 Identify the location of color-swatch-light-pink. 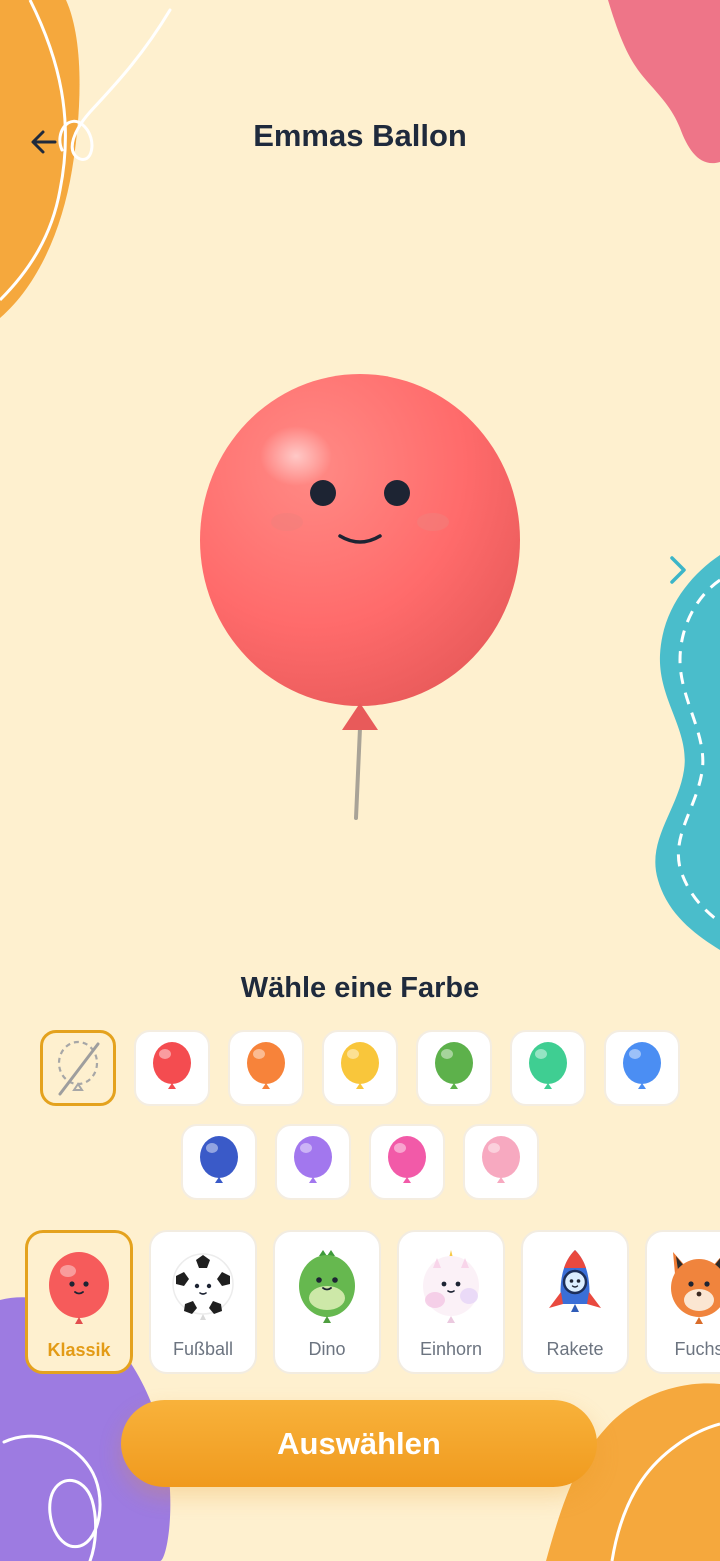
(501, 1162).